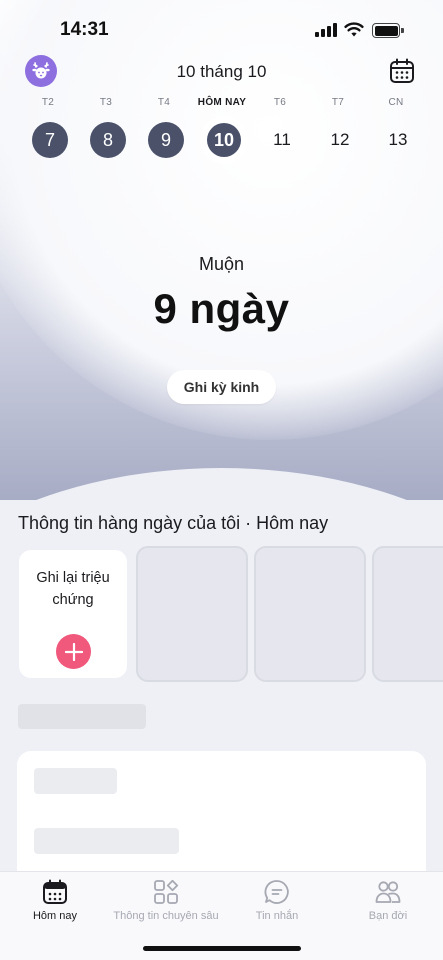  Describe the element at coordinates (221, 821) in the screenshot. I see `content-panel` at that location.